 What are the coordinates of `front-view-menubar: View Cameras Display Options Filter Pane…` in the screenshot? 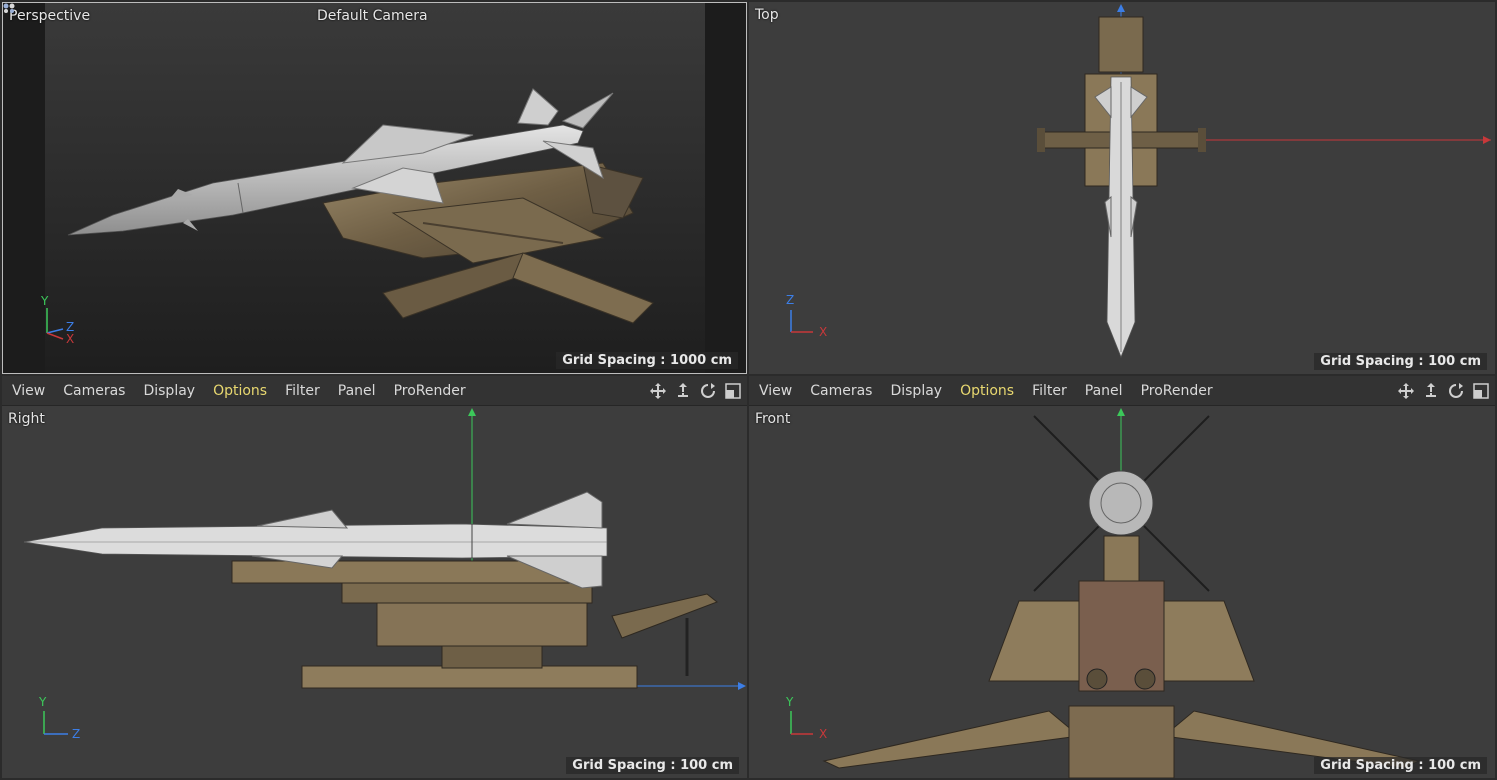 It's located at (1122, 391).